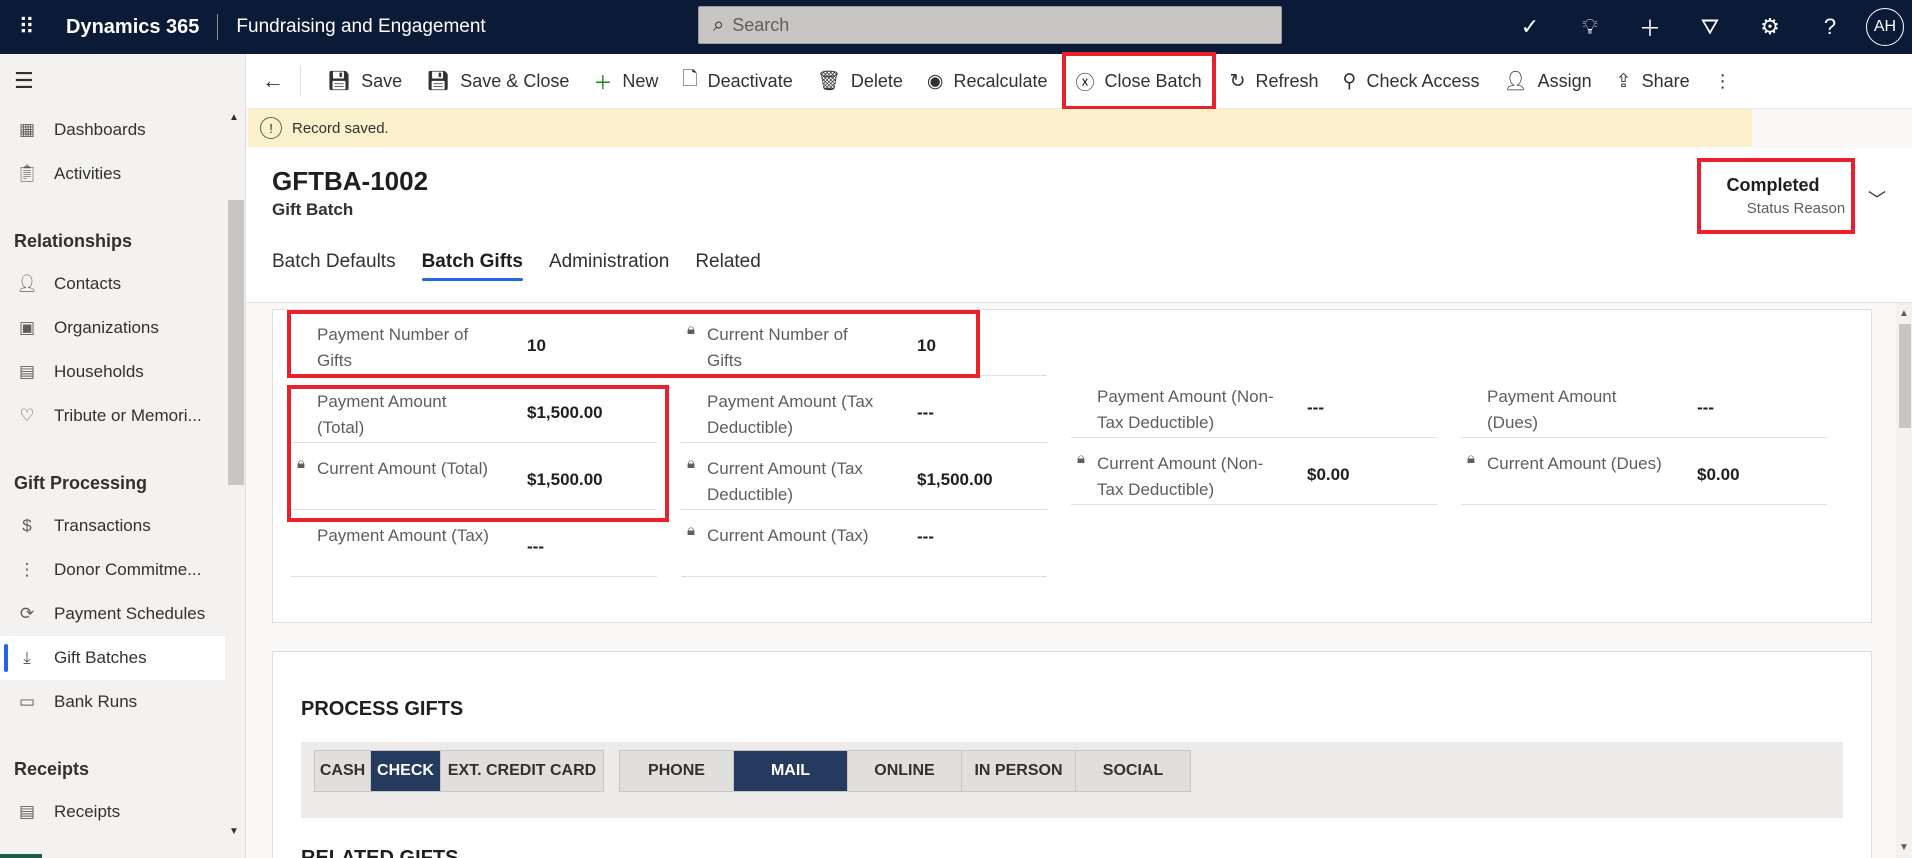  Describe the element at coordinates (955, 479) in the screenshot. I see `field-value: $1,500.00` at that location.